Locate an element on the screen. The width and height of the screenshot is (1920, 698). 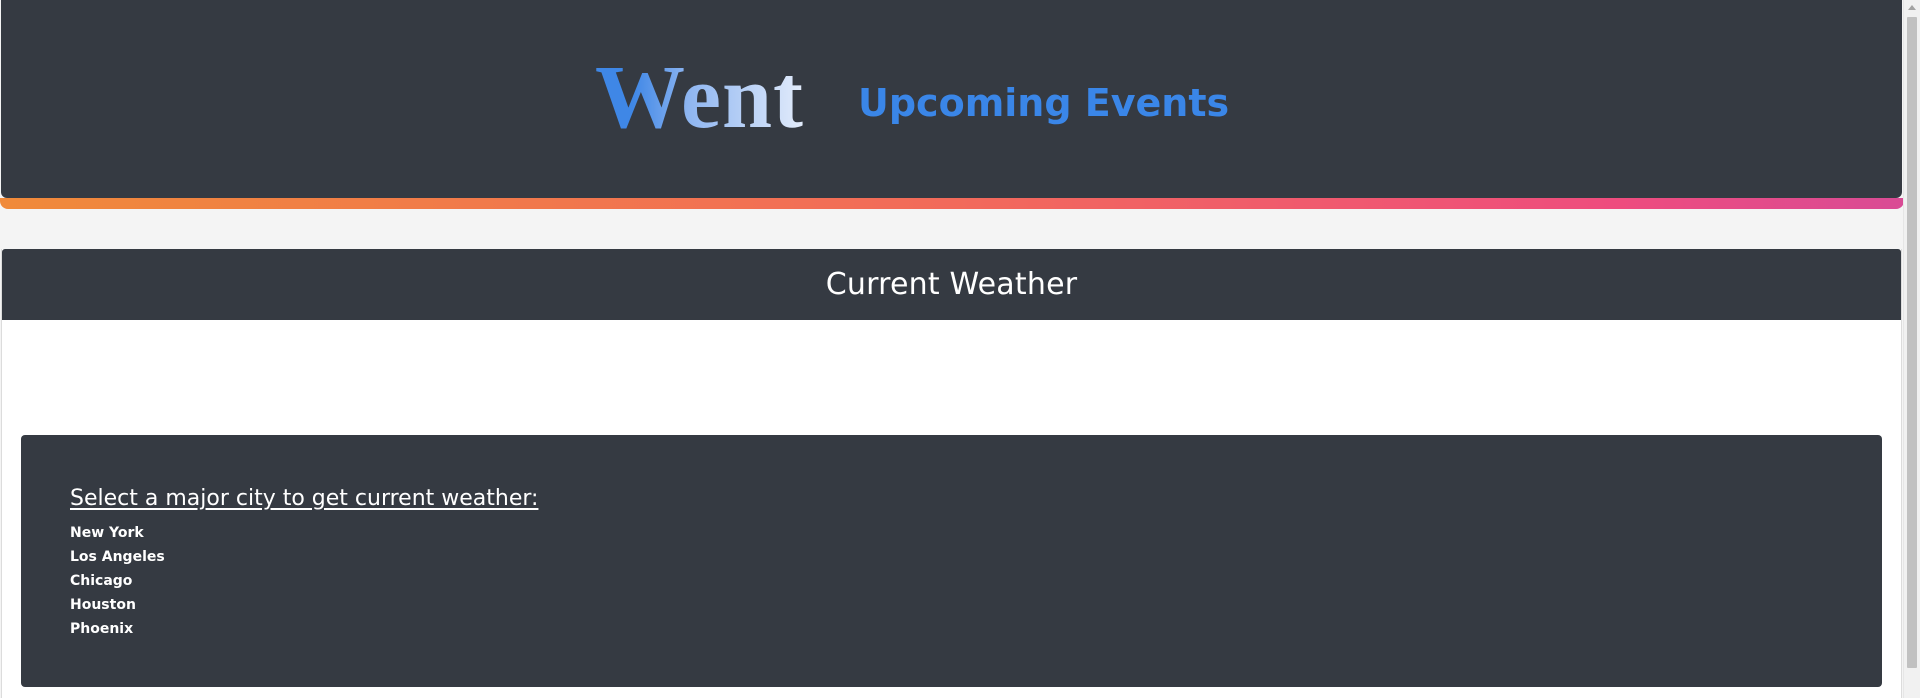
city-item-new-york: New York is located at coordinates (117, 533).